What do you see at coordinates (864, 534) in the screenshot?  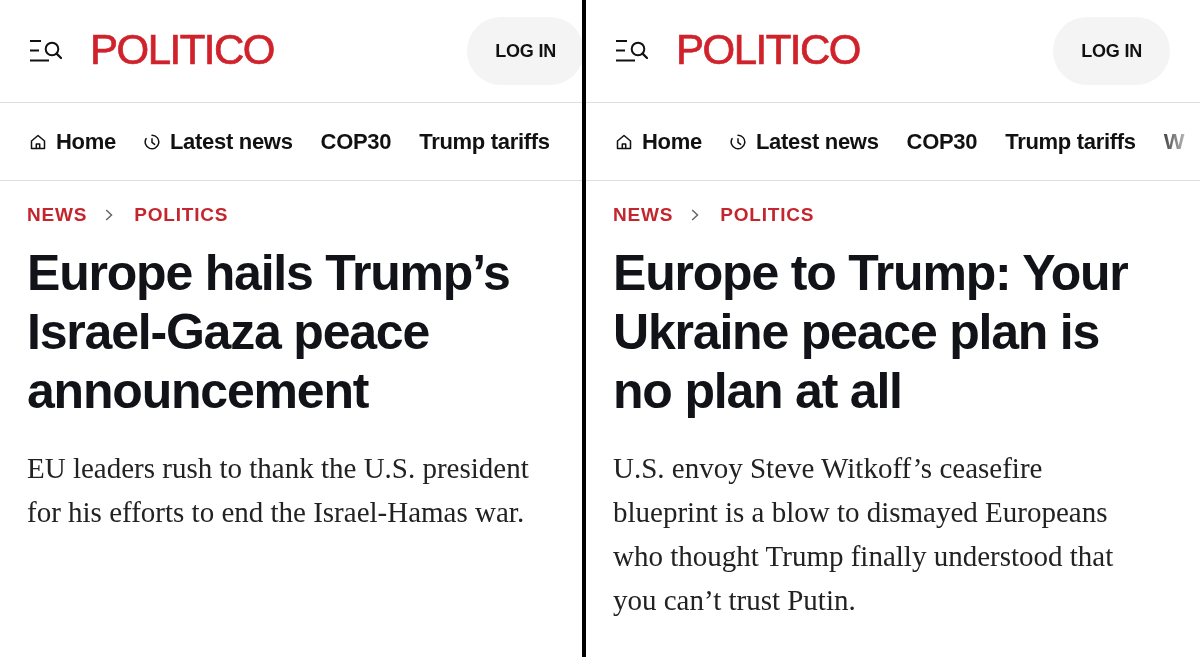 I see `article-summary: U.S. envoy Steve Witkoff’s ceasefire blueprint is a blow to dismayed Europeans who thought Trump finally understood that you can’t trust Putin.` at bounding box center [864, 534].